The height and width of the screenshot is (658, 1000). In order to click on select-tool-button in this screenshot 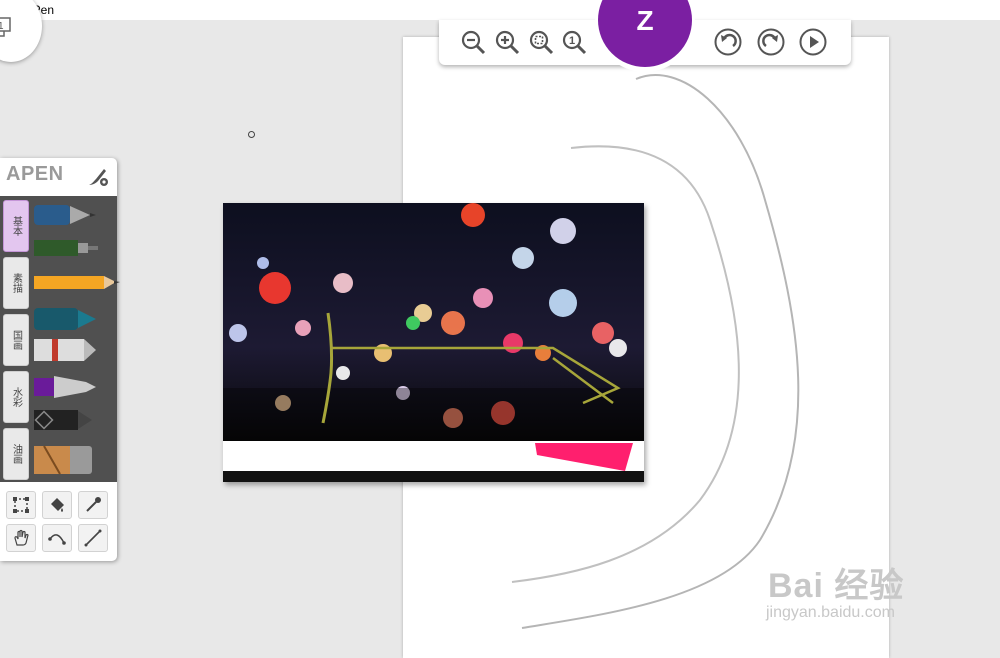, I will do `click(21, 505)`.